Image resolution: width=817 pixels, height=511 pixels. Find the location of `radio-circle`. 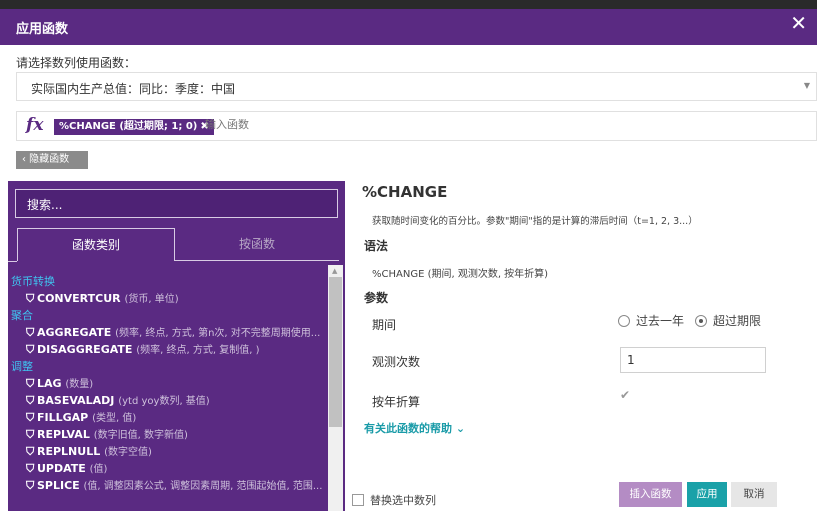

radio-circle is located at coordinates (624, 321).